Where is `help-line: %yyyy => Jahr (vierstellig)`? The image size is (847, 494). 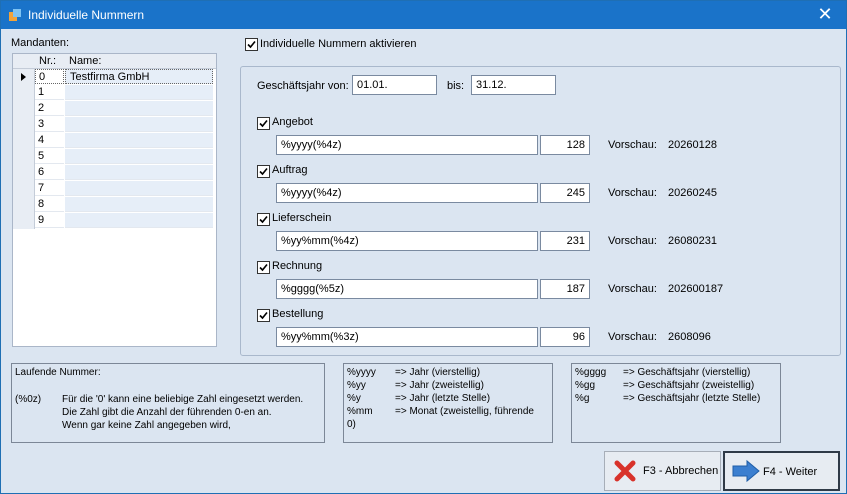
help-line: %yyyy => Jahr (vierstellig) is located at coordinates (448, 373).